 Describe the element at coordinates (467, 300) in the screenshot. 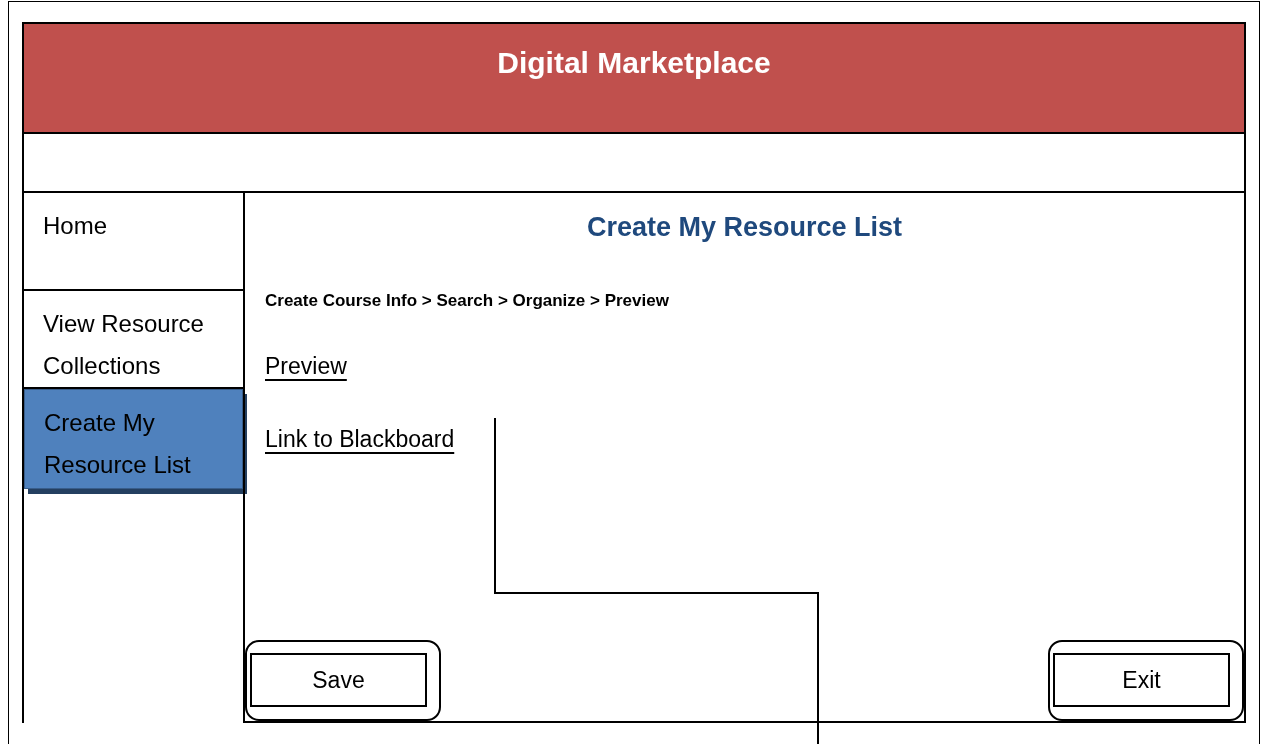

I see `breadcrumb: Create Course Info > Search > Organize > Preview` at that location.